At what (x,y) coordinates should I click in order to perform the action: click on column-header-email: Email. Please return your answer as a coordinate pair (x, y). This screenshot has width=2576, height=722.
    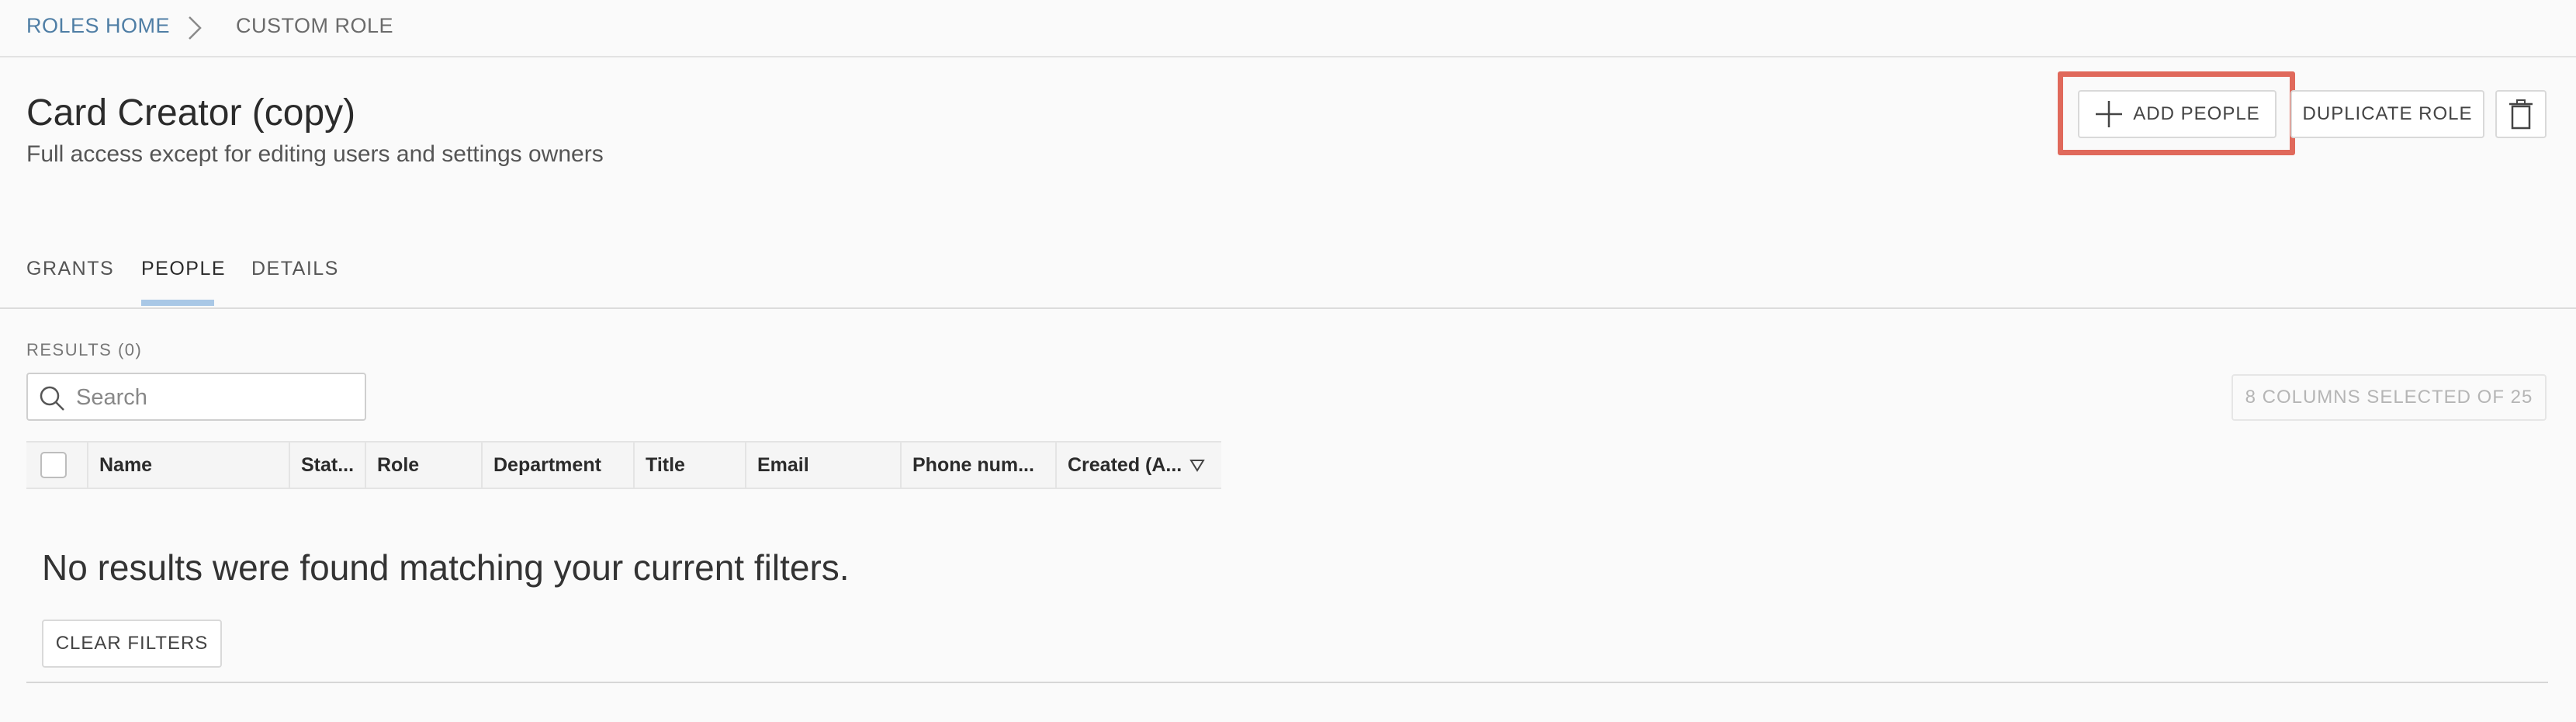
    Looking at the image, I should click on (822, 465).